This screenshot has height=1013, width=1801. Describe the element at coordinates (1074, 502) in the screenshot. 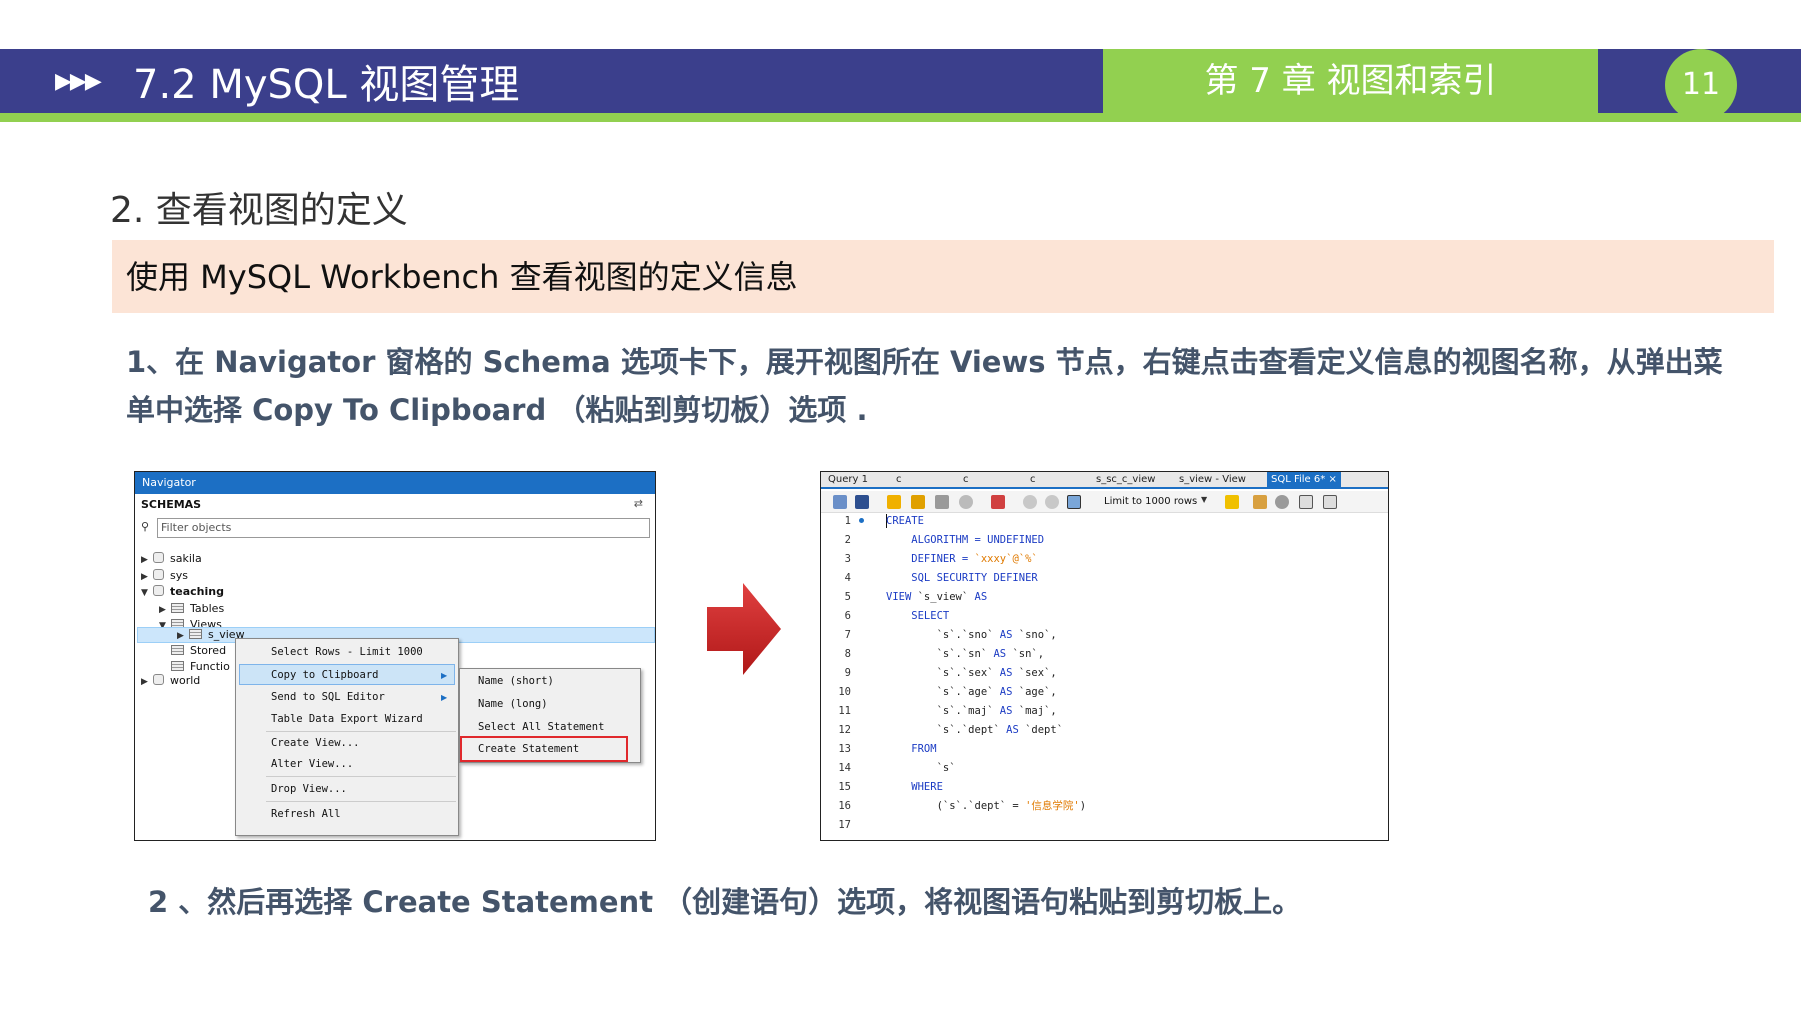

I see `autocommit-icon` at that location.